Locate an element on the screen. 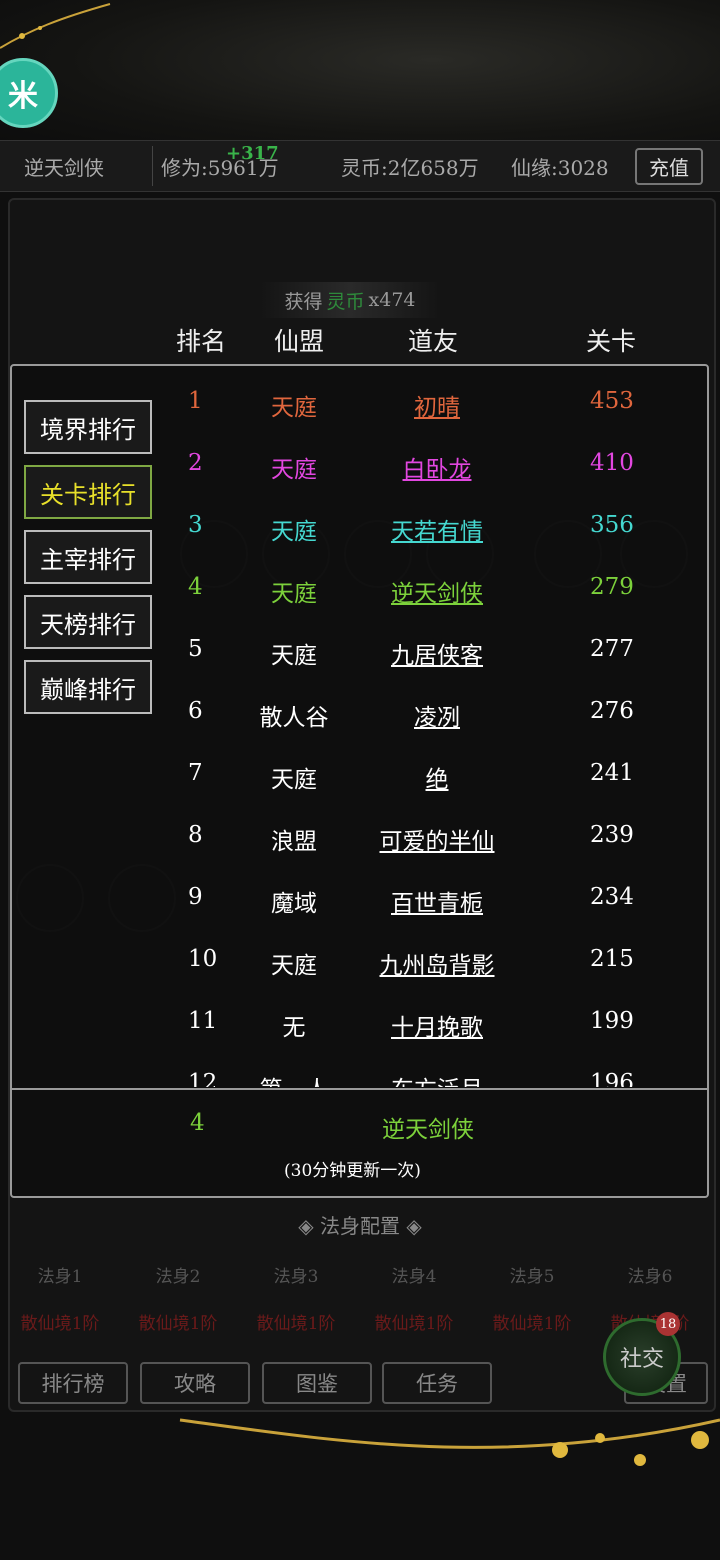  divider is located at coordinates (152, 166).